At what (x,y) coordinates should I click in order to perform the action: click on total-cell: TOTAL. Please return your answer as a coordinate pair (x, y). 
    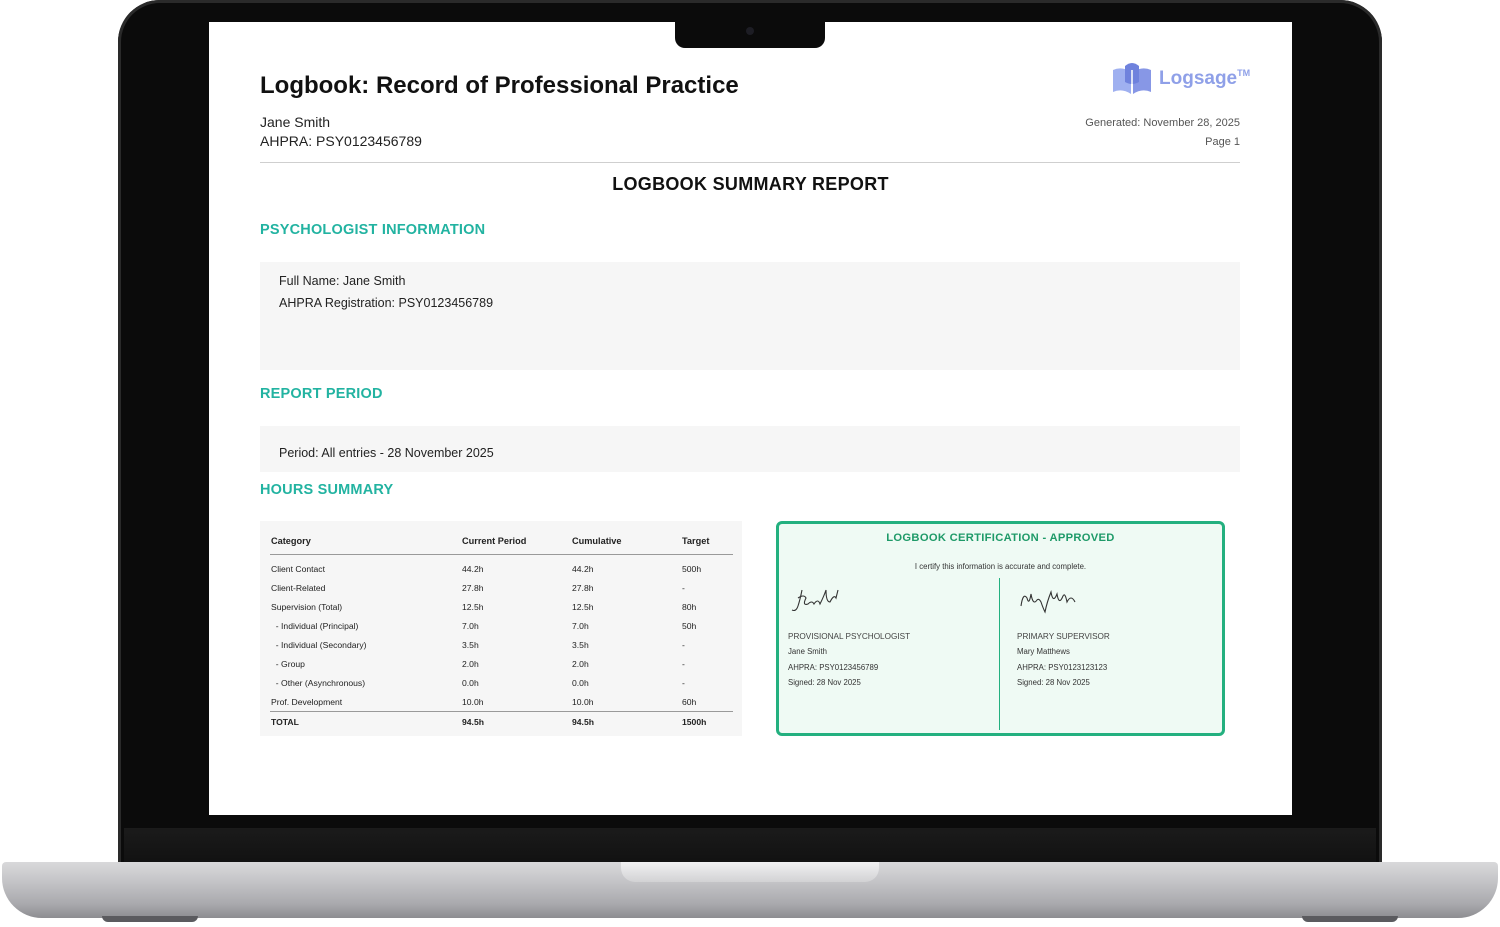
    Looking at the image, I should click on (365, 721).